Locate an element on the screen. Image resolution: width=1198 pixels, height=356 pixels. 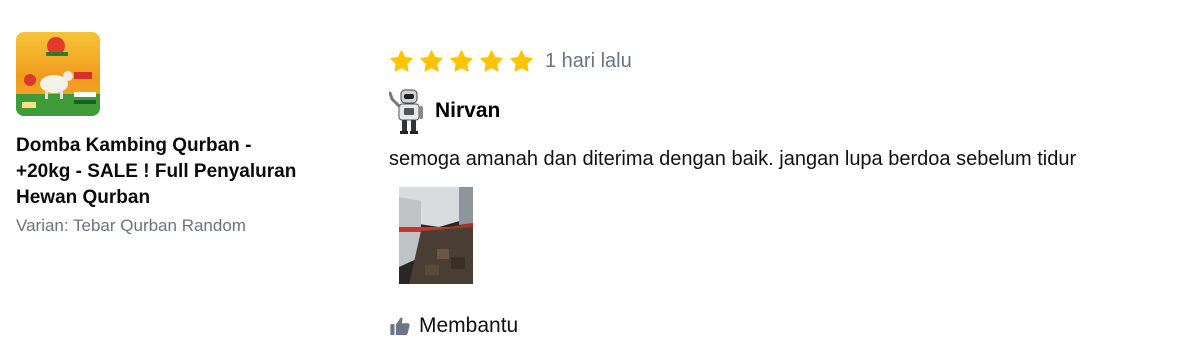
product-variant: Varian: Tebar Qurban Random is located at coordinates (131, 225).